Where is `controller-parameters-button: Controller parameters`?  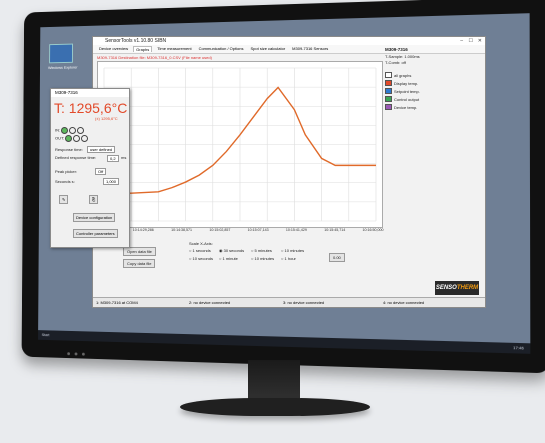
controller-parameters-button: Controller parameters is located at coordinates (95, 233).